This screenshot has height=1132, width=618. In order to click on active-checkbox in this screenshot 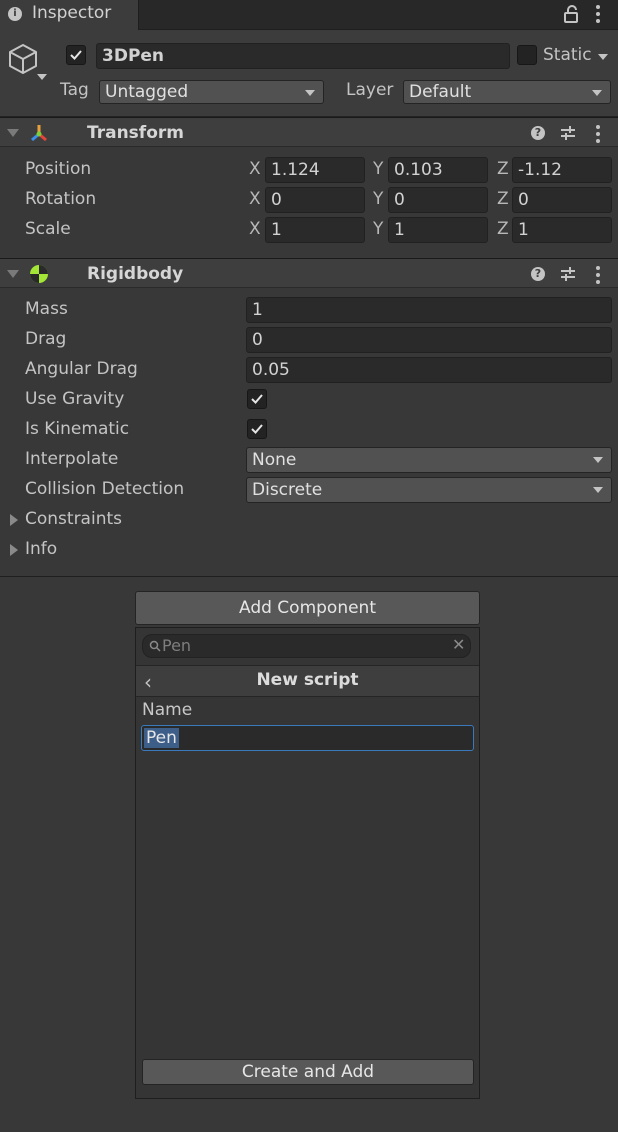, I will do `click(76, 55)`.